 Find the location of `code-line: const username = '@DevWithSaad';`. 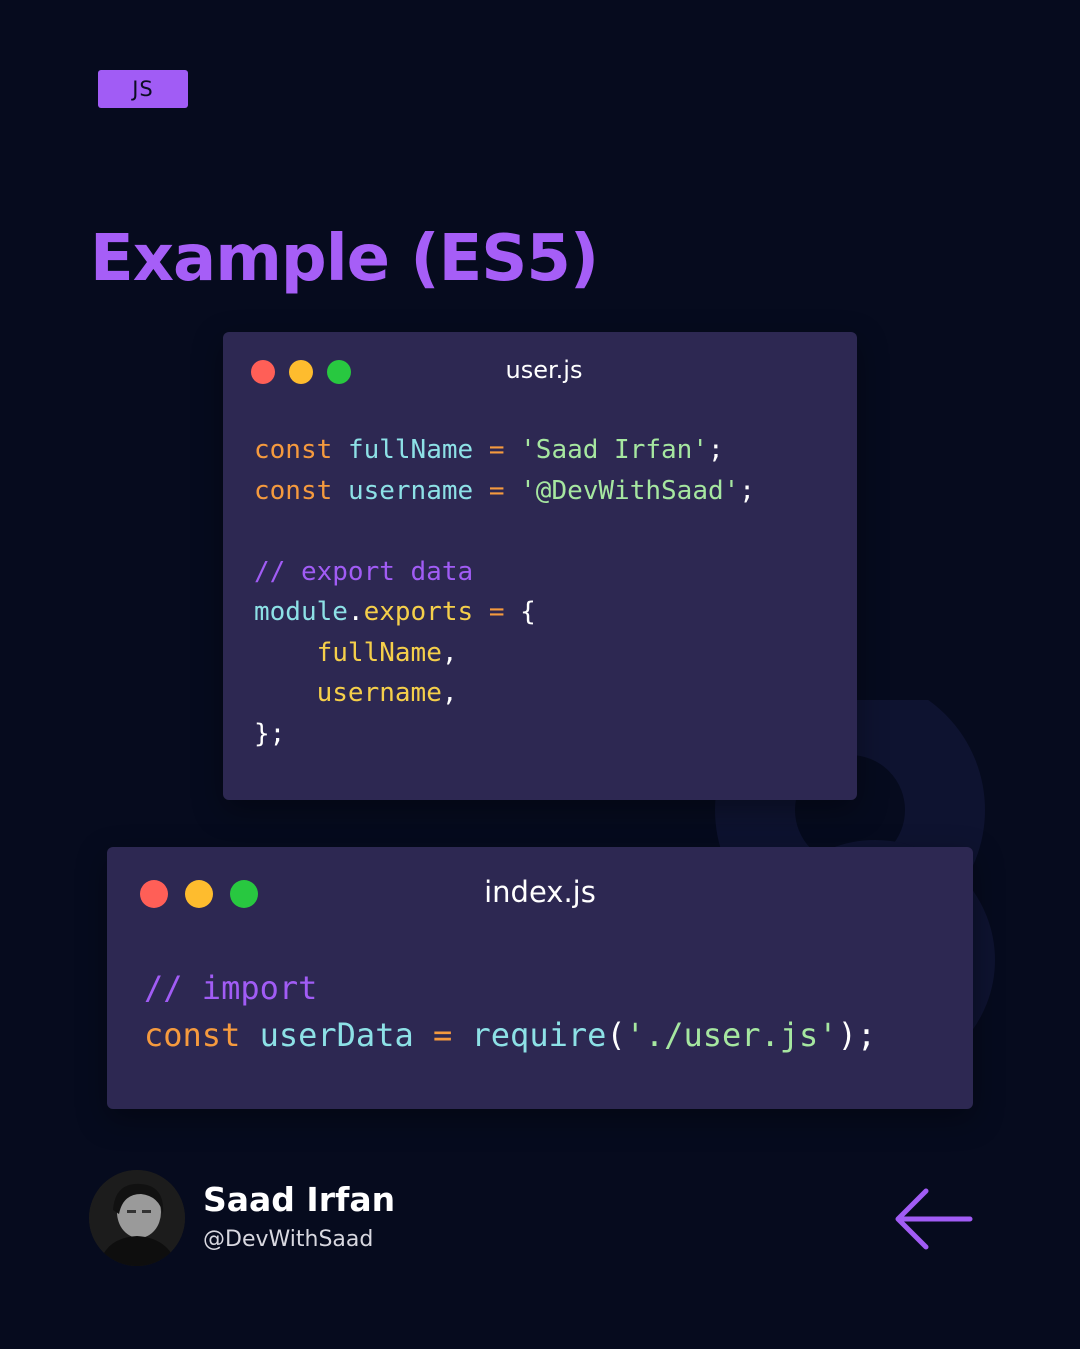

code-line: const username = '@DevWithSaad'; is located at coordinates (504, 491).